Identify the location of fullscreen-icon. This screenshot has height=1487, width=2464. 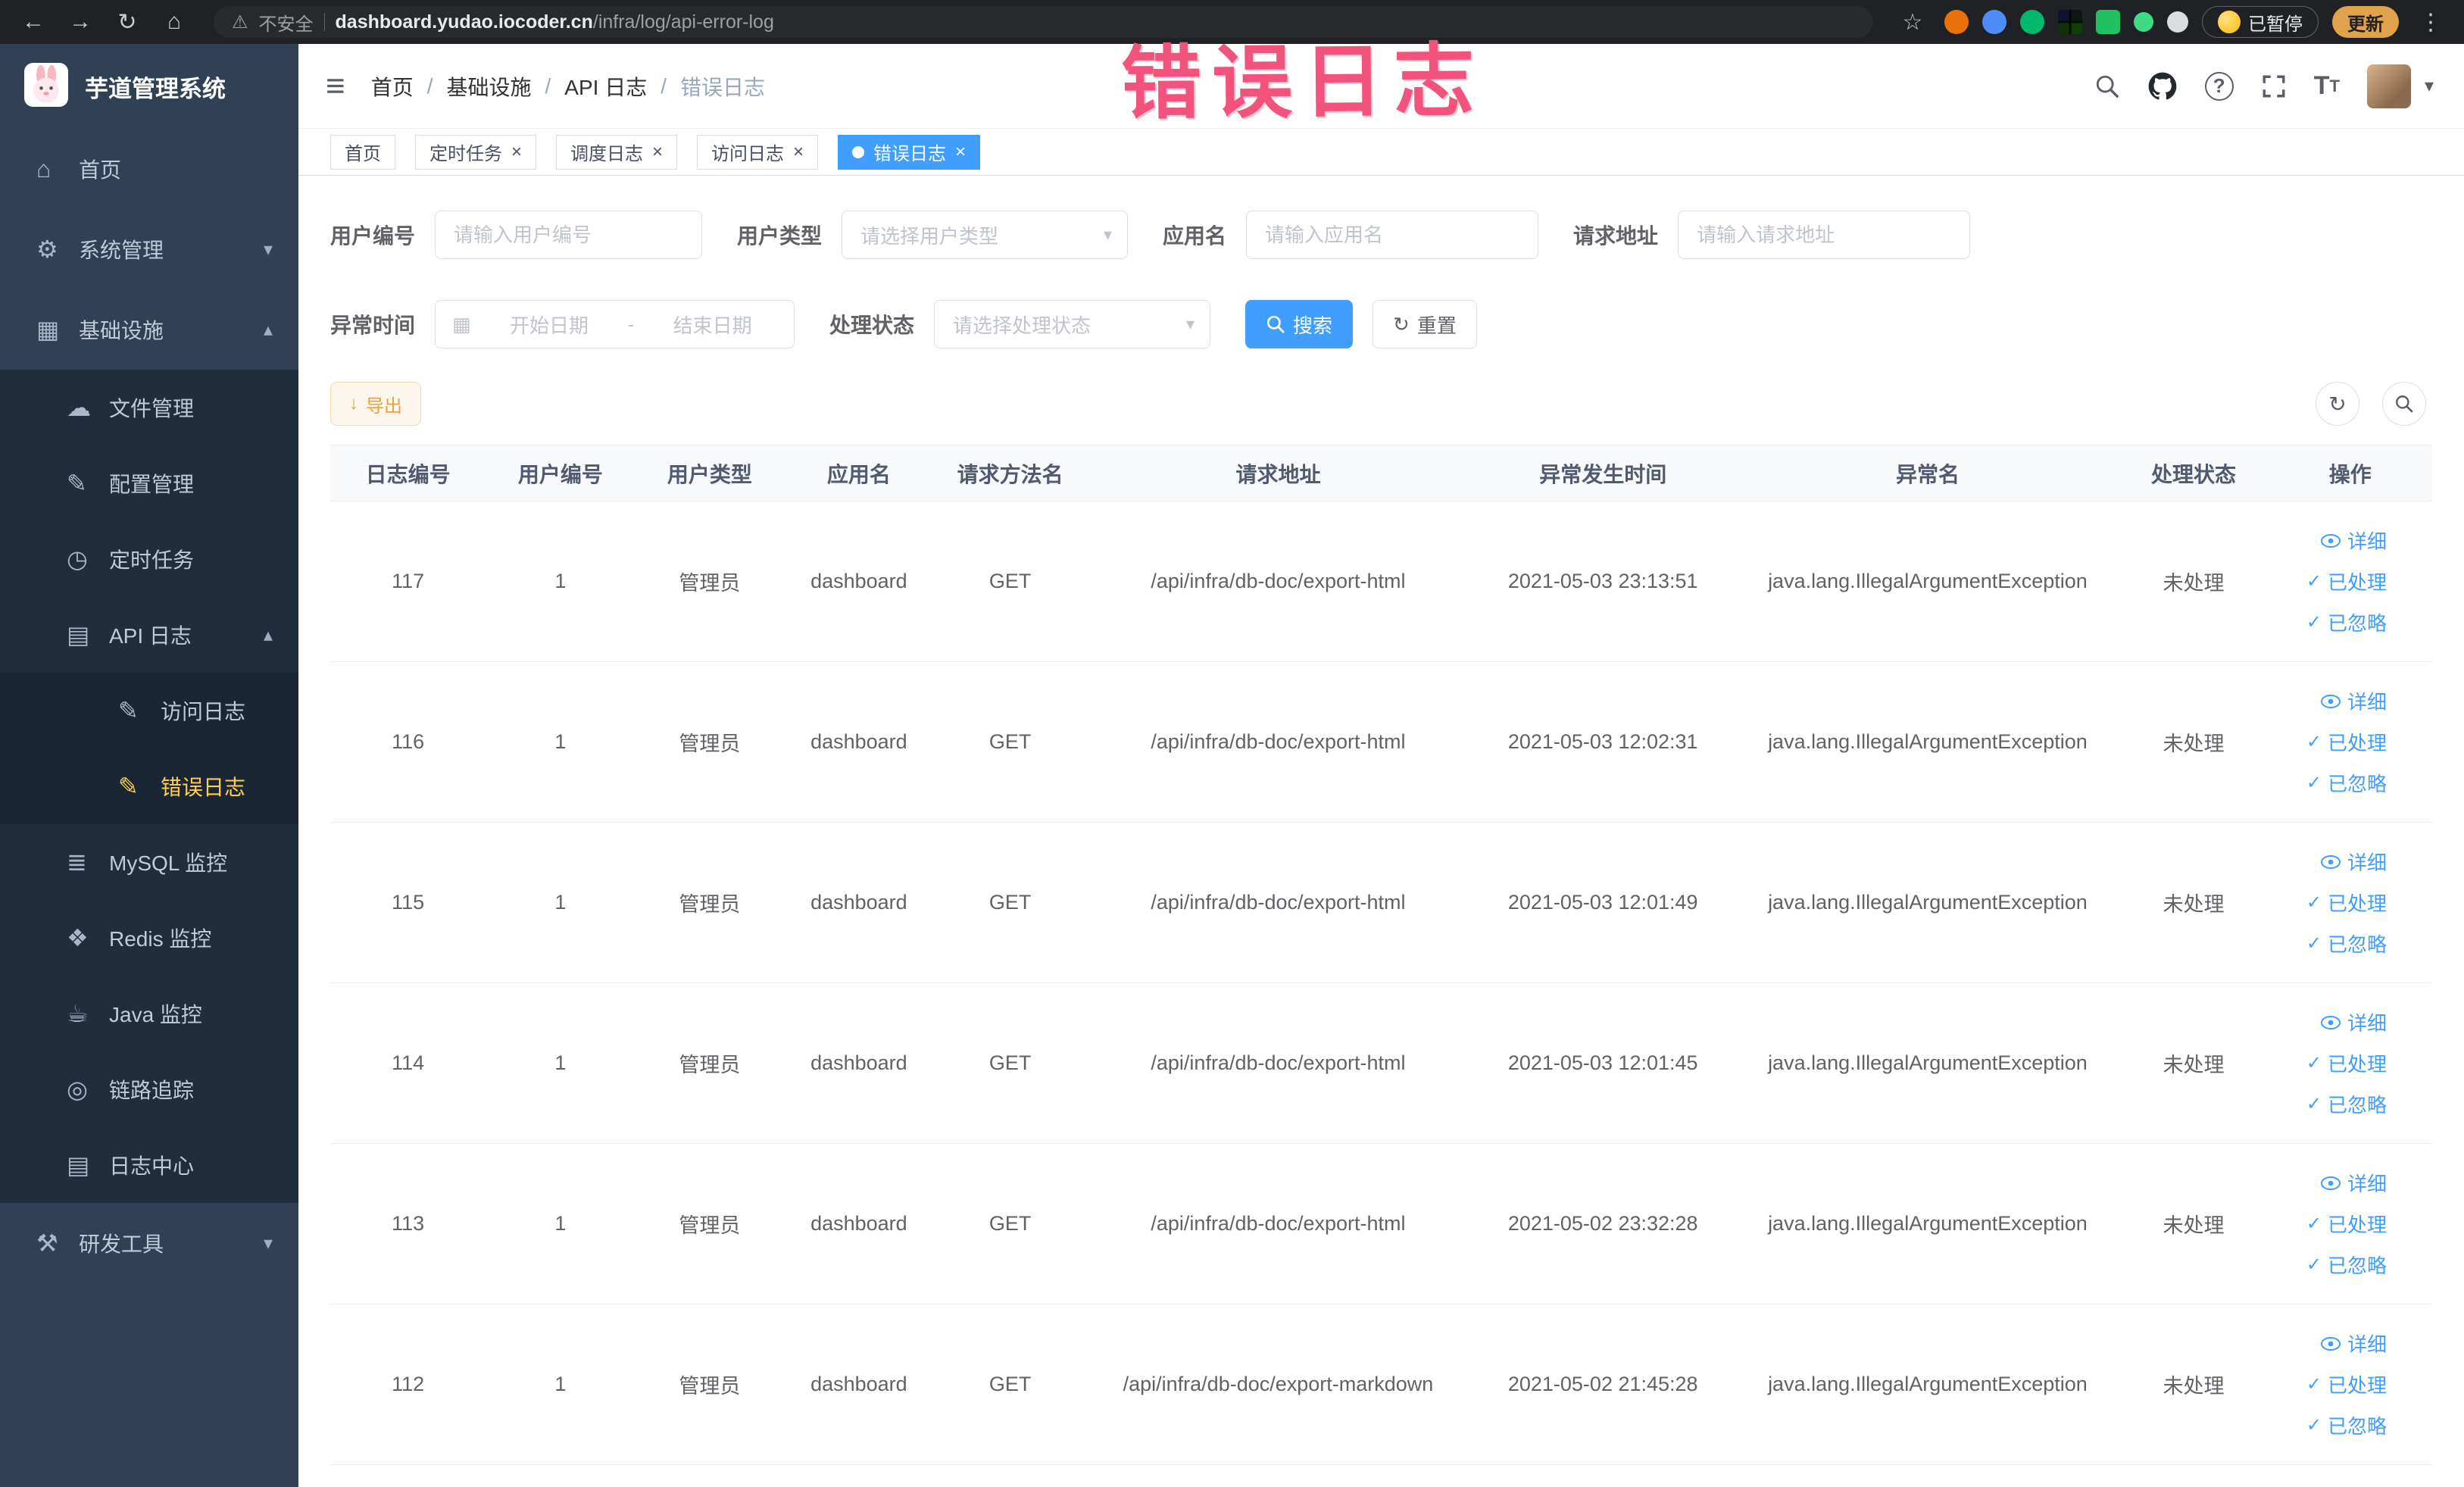
(2274, 86).